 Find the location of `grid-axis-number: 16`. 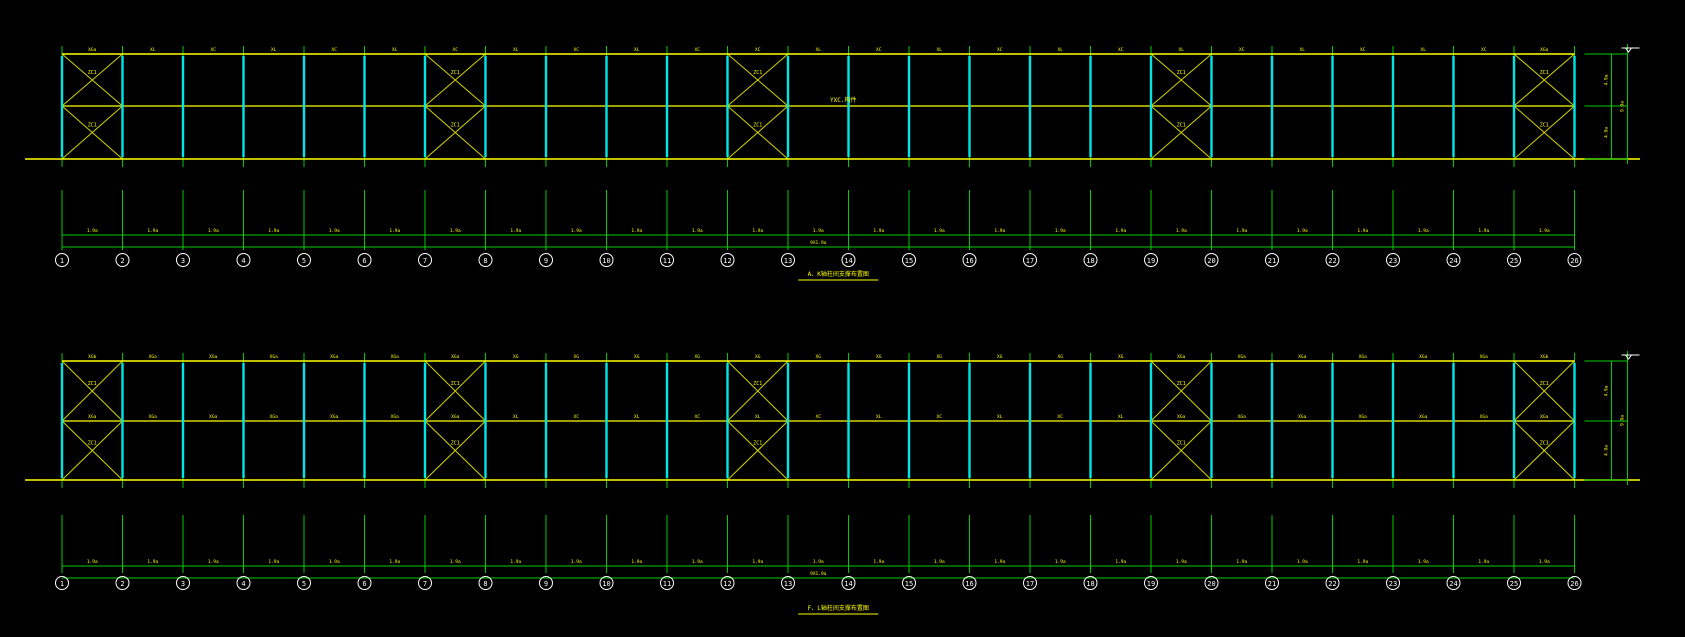

grid-axis-number: 16 is located at coordinates (969, 261).